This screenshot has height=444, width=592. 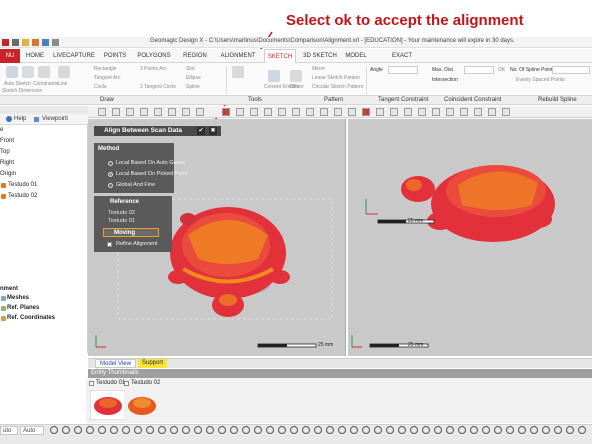 I want to click on spline-tool: Spline, so click(x=193, y=87).